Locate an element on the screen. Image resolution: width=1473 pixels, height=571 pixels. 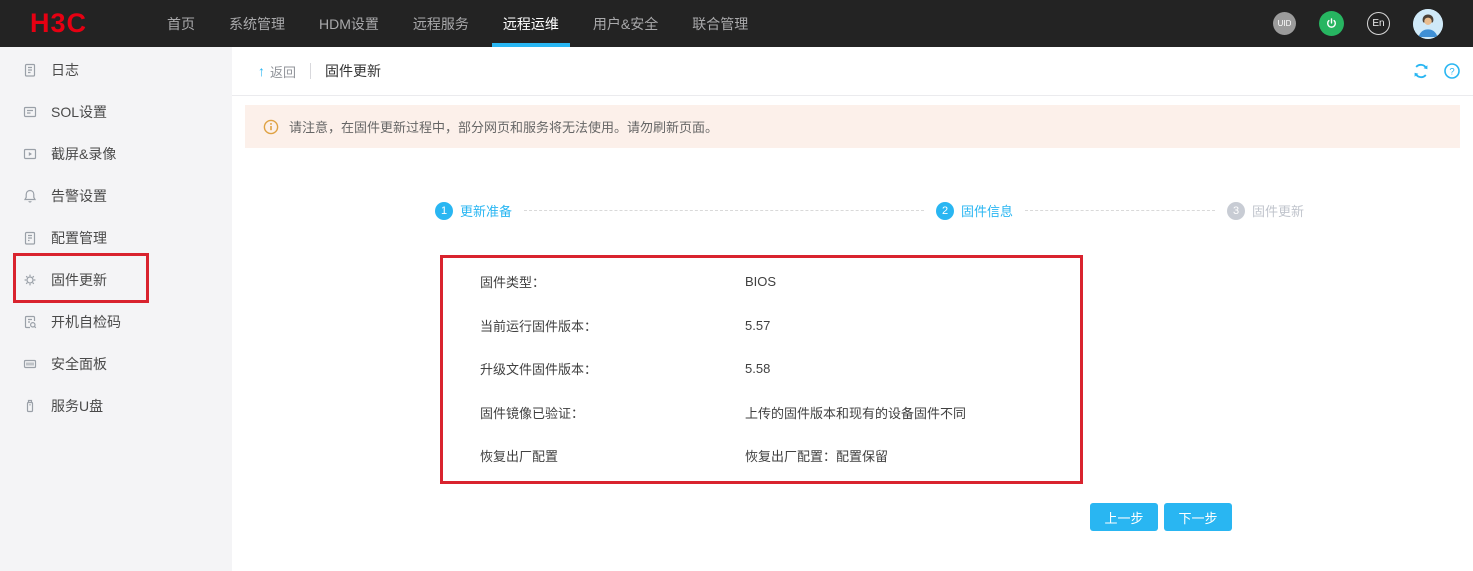
sidebar-item-label: 开机自检码 is located at coordinates (86, 322).